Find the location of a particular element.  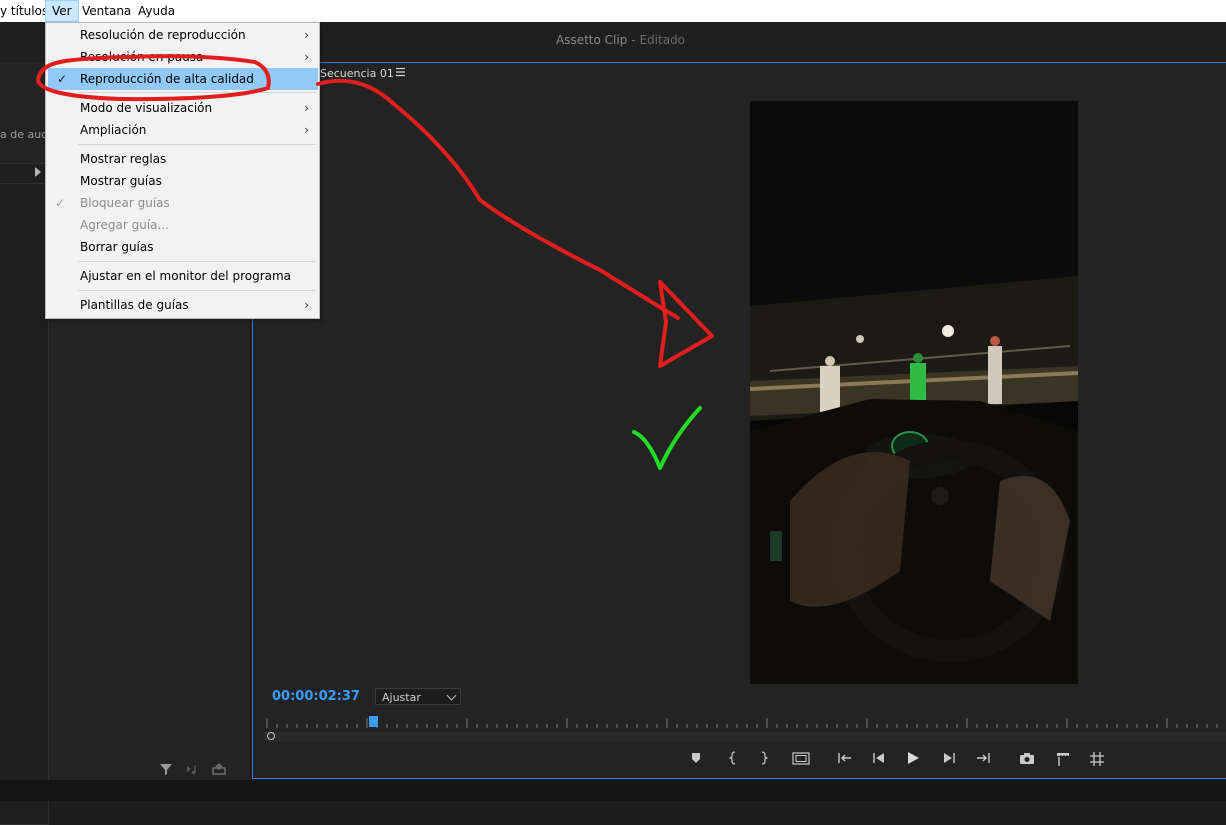

menu-item-high-quality-playback: ✓ Reproducción de alta calidad is located at coordinates (183, 79).